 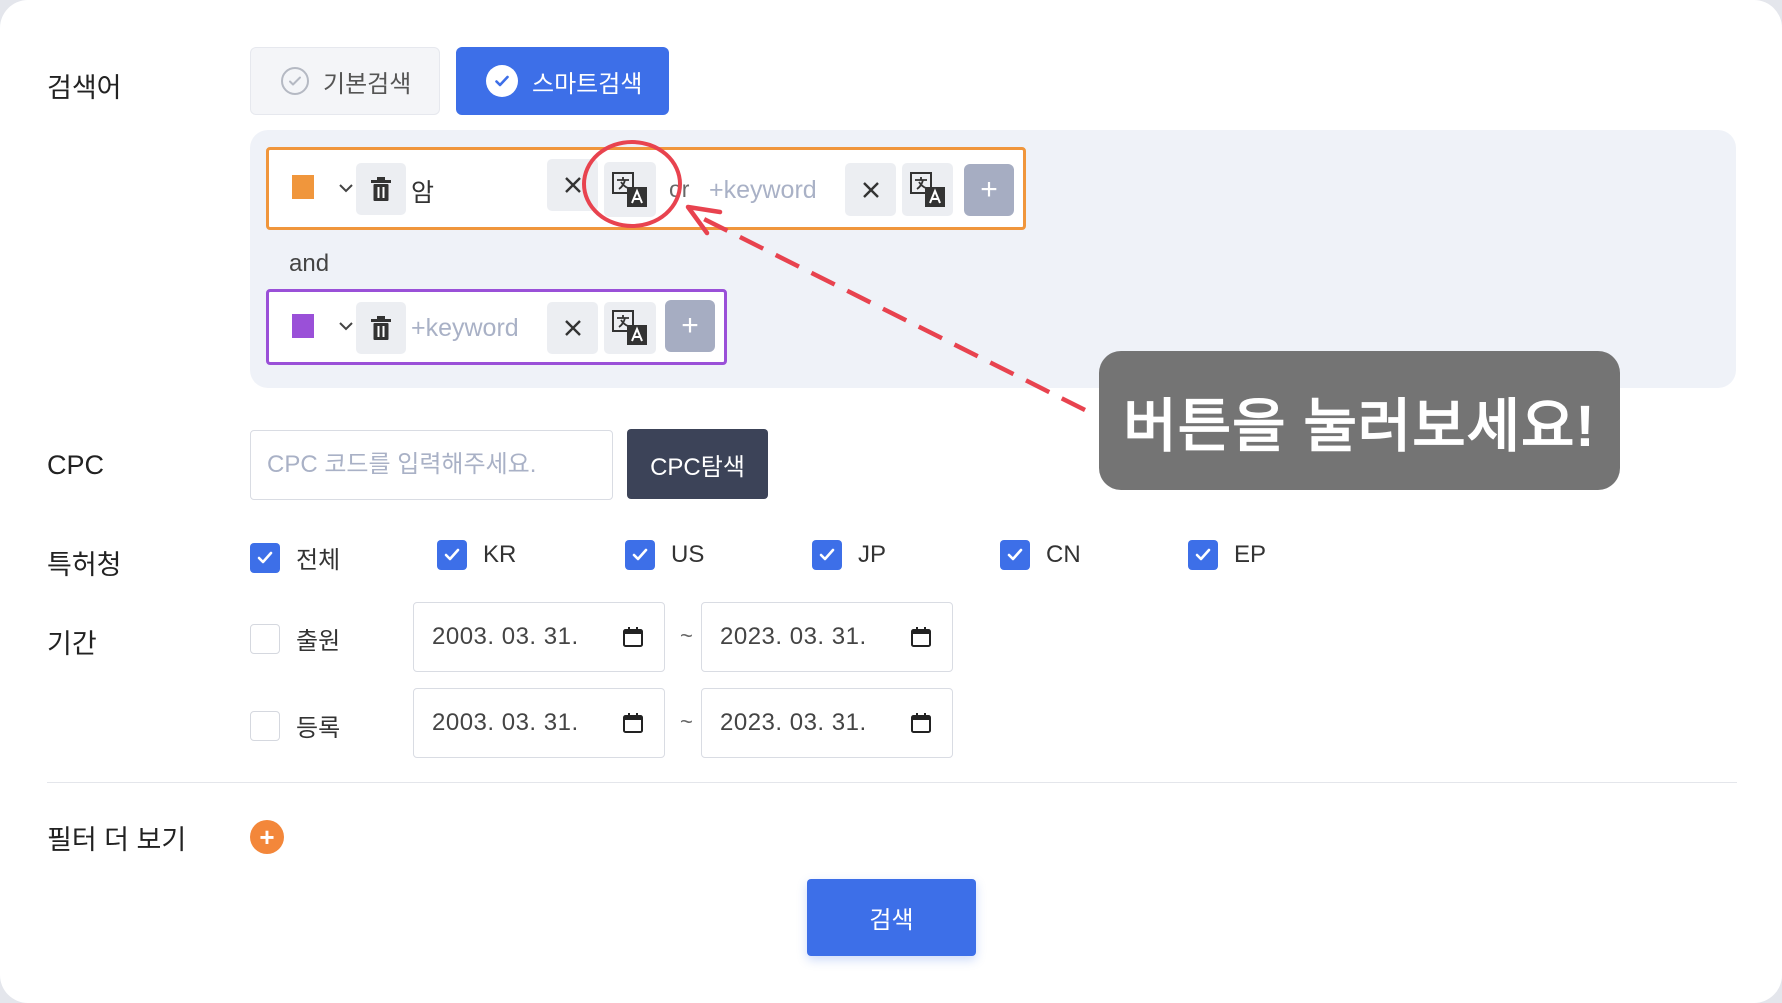 I want to click on office-label-text: CN, so click(x=1063, y=554).